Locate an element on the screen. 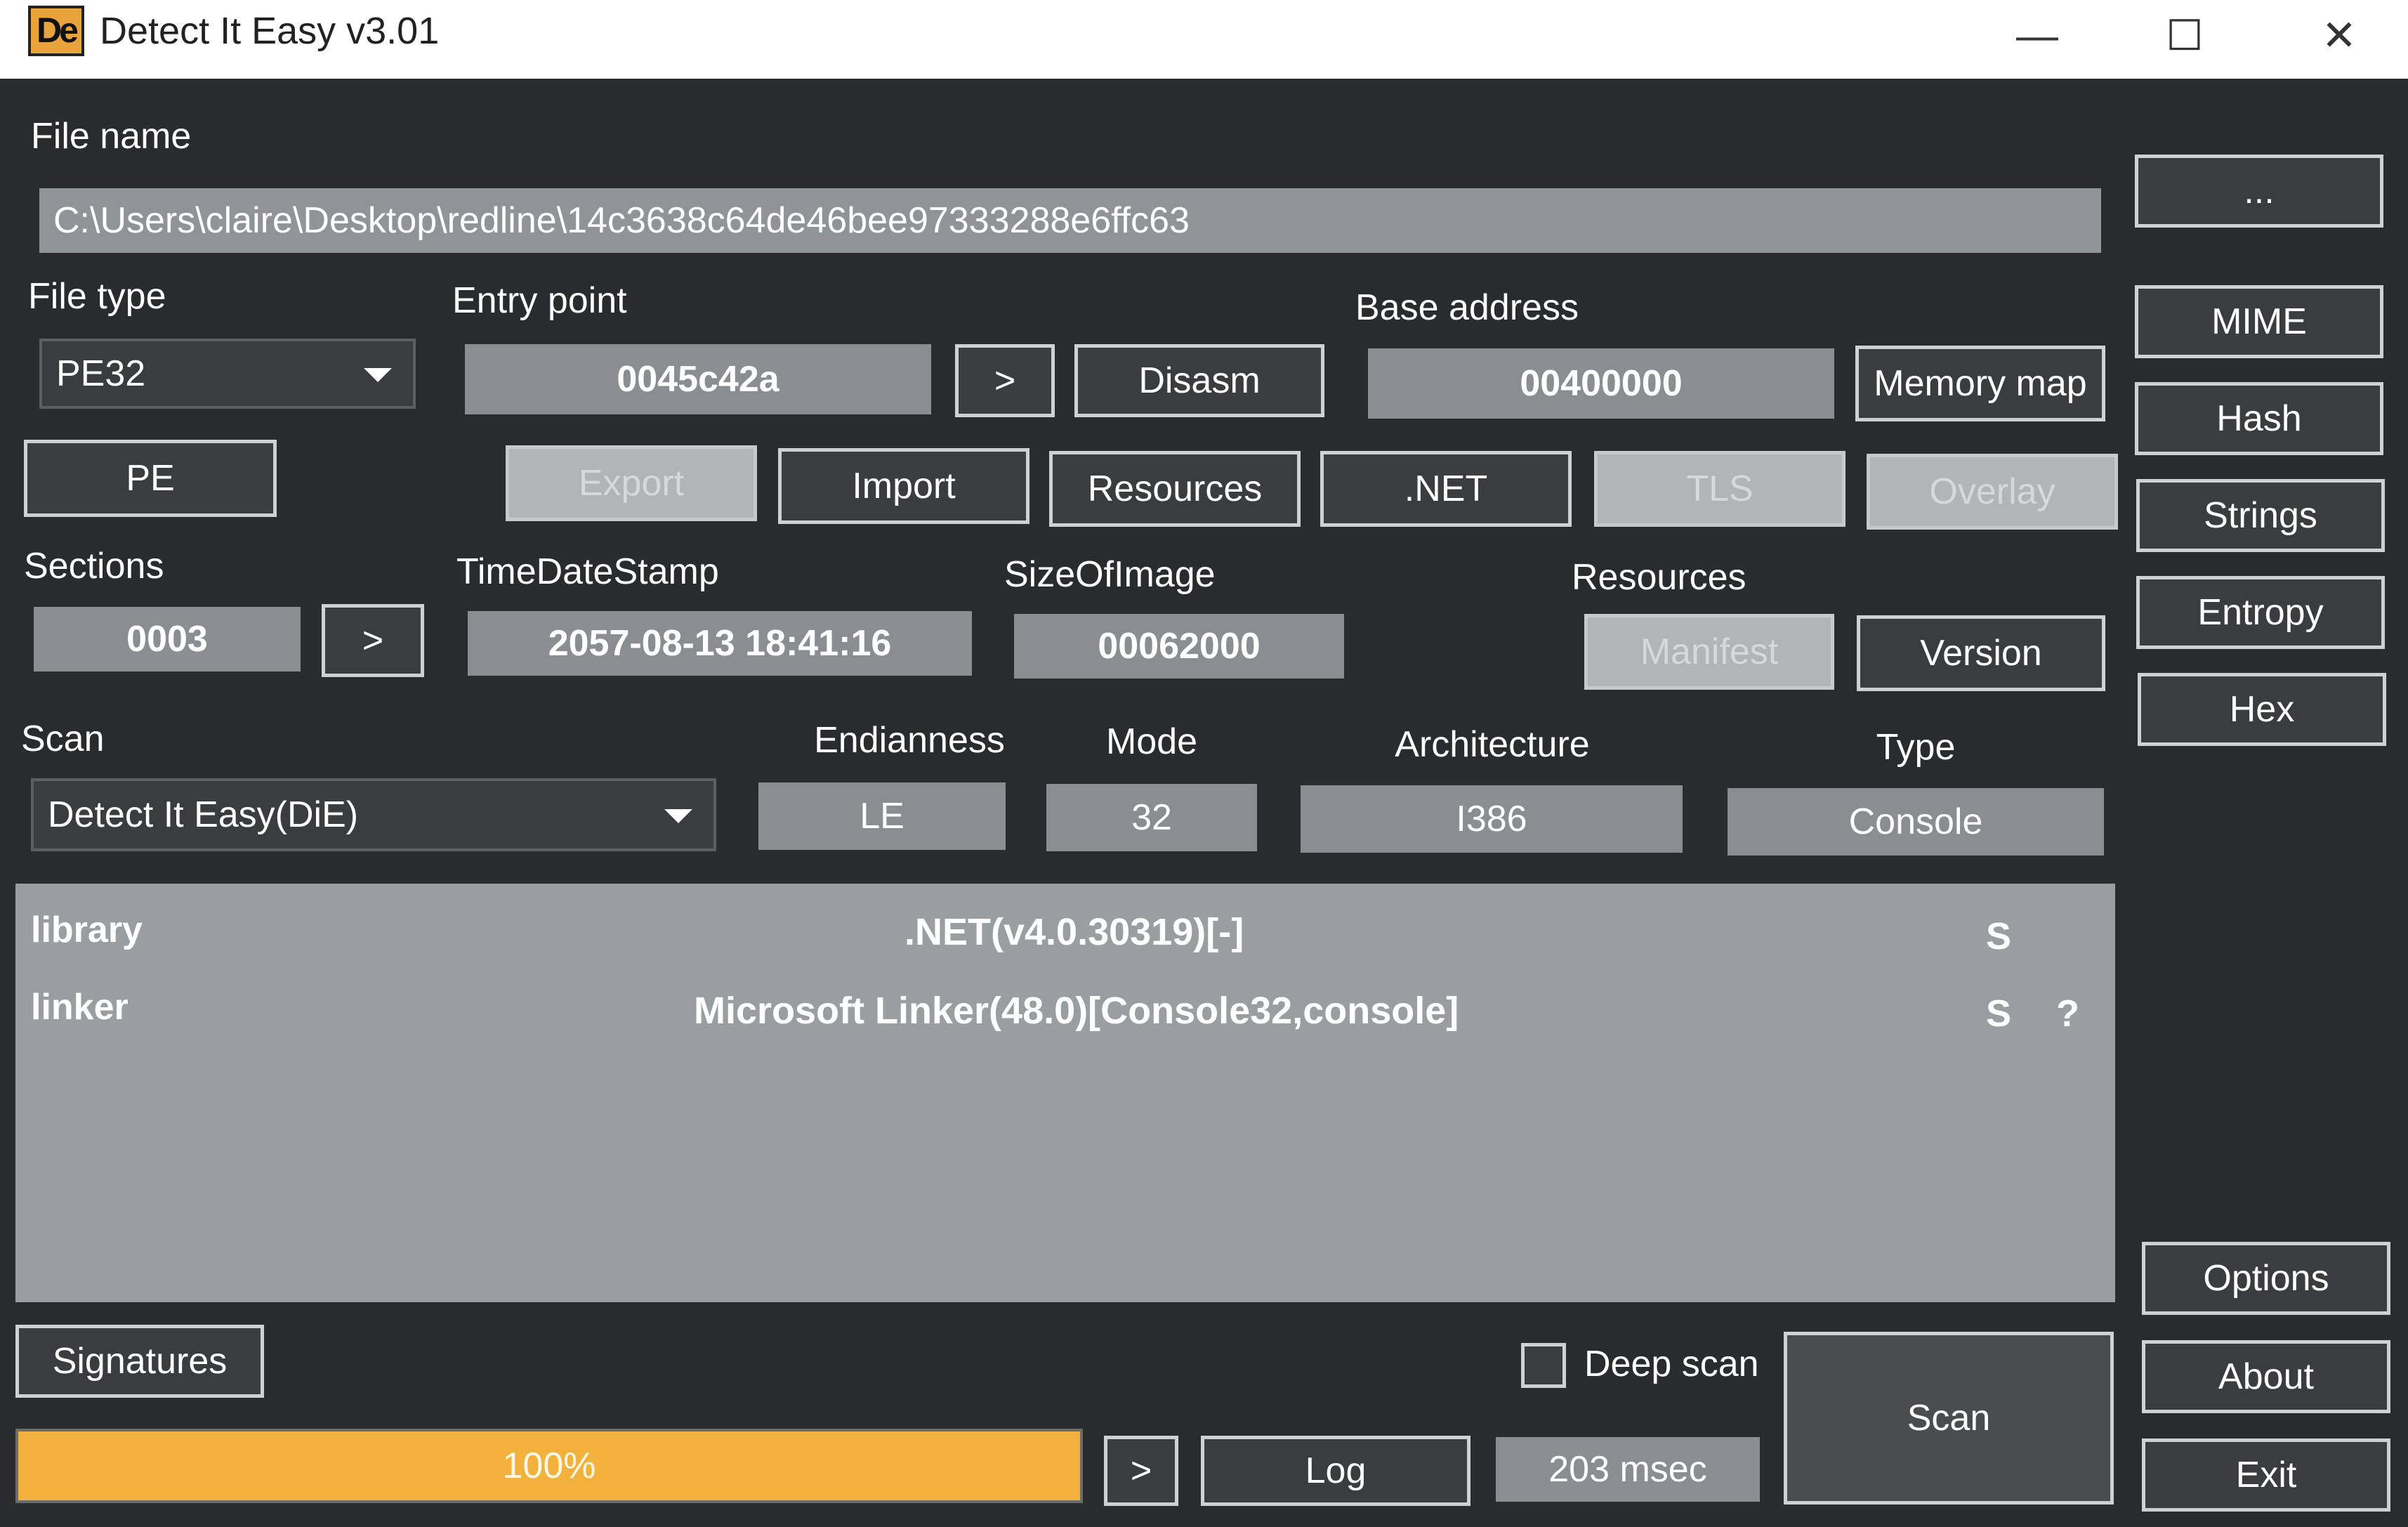  hex-button: Hex is located at coordinates (2262, 709).